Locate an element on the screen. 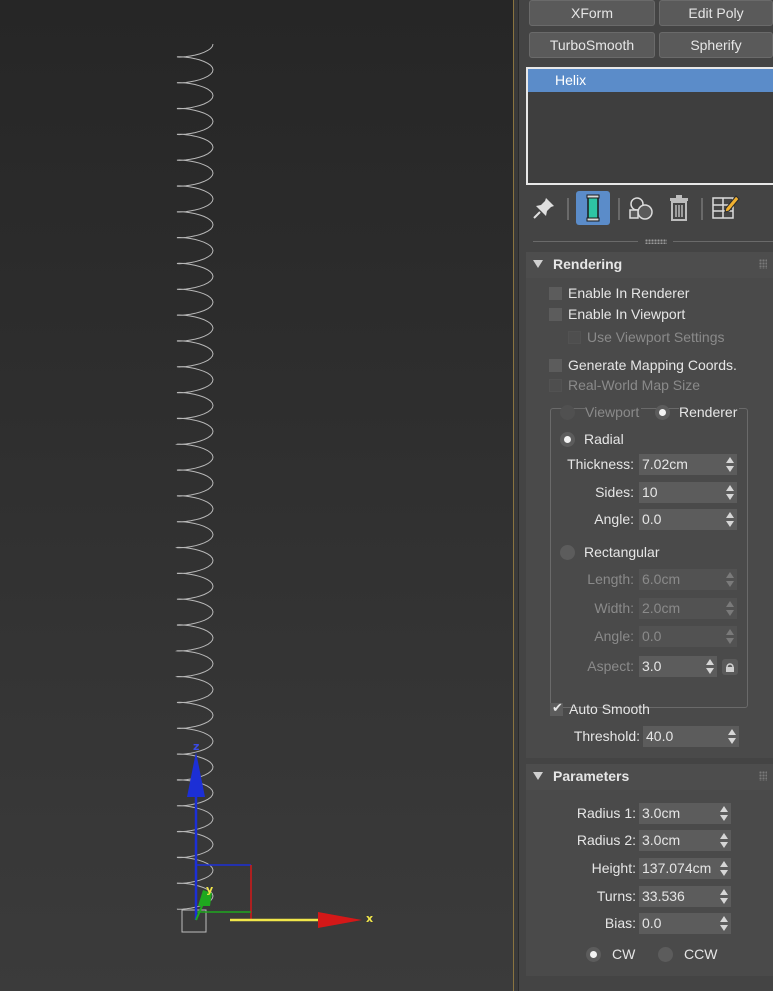  rendering-rollout-header: Rendering is located at coordinates (649, 265).